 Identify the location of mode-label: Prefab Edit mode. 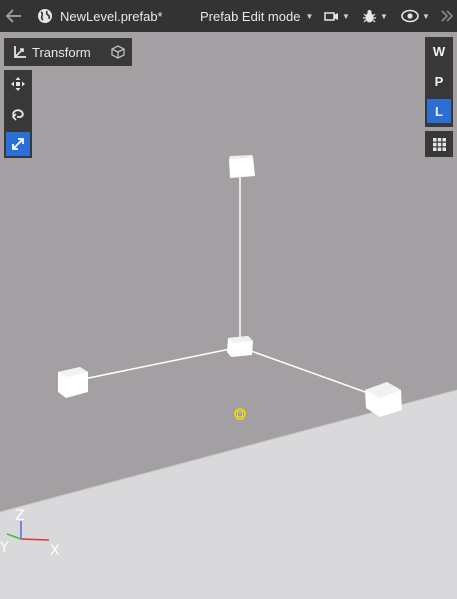
(250, 16).